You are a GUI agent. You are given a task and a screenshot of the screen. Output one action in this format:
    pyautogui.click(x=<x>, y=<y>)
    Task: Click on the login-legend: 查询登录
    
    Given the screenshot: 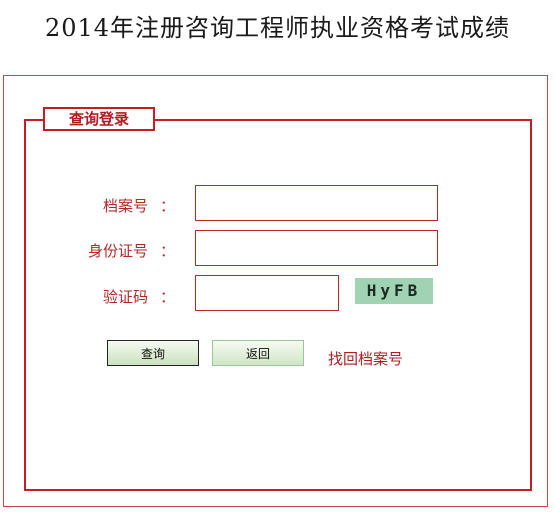 What is the action you would take?
    pyautogui.click(x=99, y=119)
    